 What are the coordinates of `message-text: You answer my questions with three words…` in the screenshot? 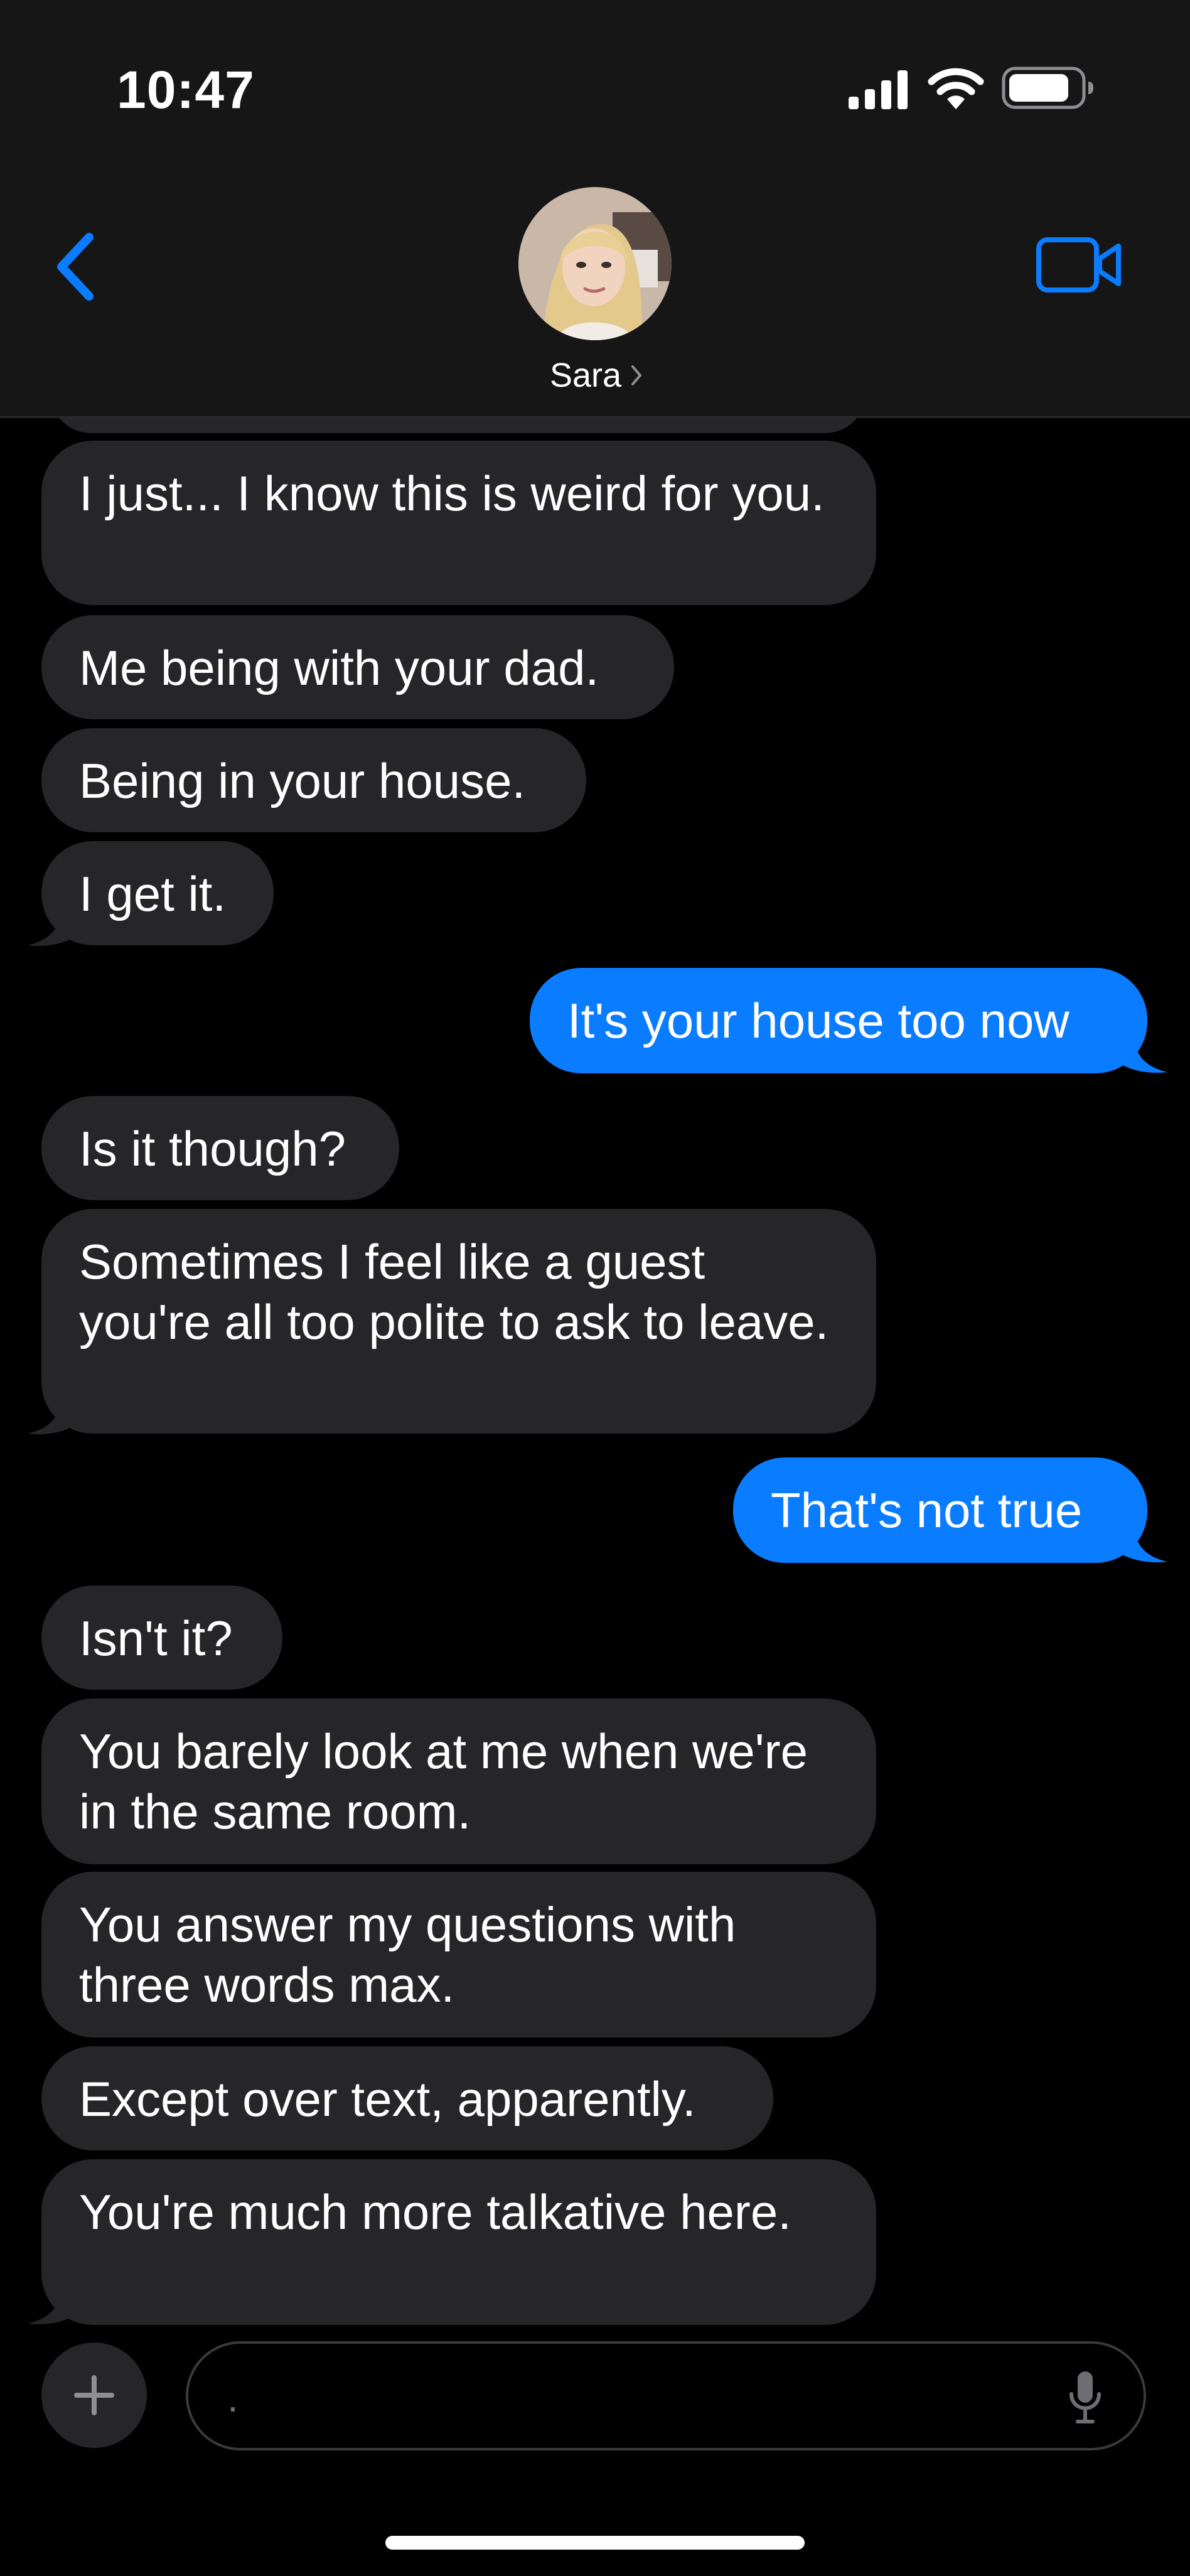 It's located at (407, 1954).